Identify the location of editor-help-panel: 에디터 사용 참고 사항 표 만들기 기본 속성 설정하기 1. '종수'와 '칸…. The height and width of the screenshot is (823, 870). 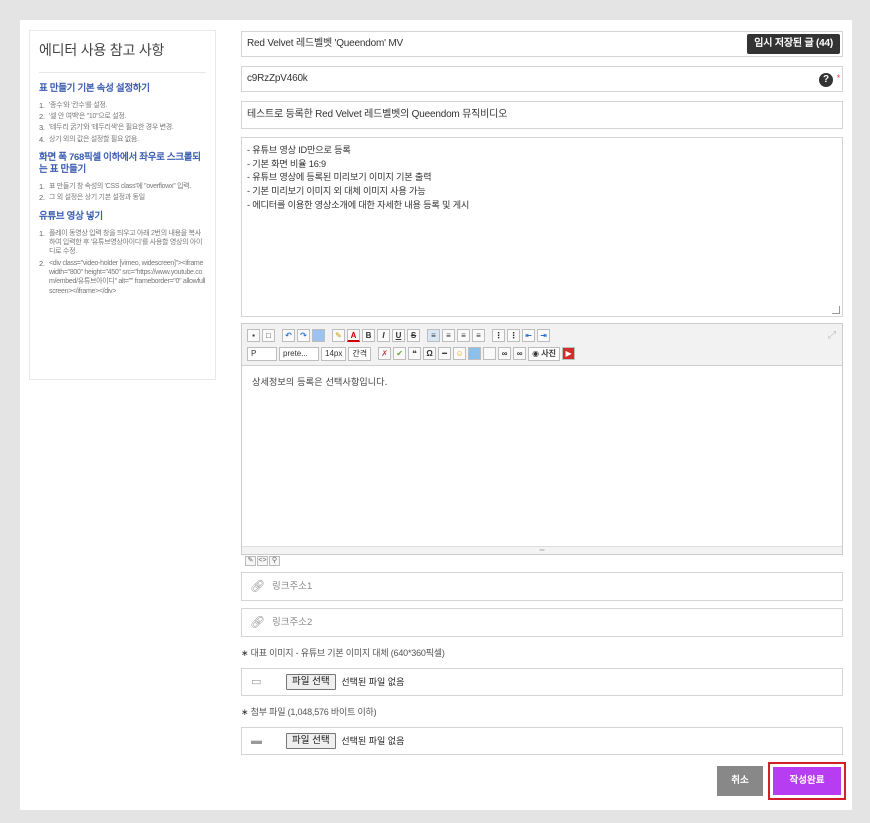
(122, 205).